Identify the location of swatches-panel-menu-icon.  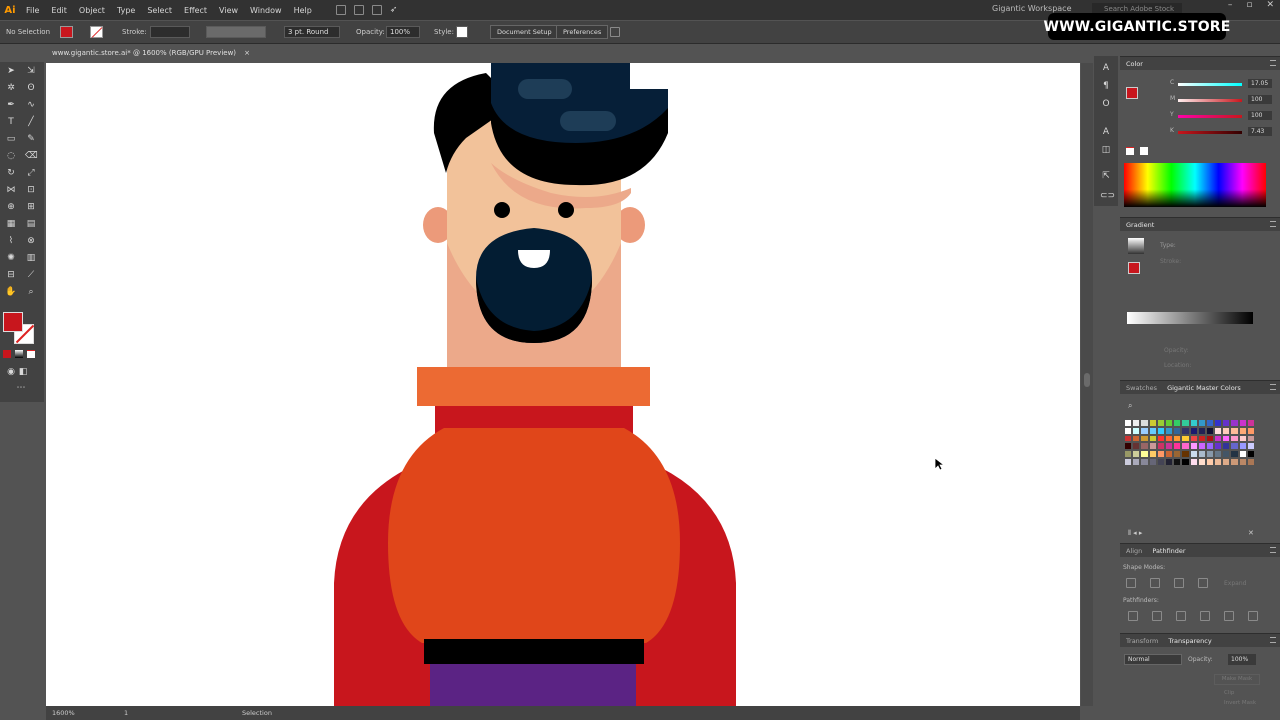
(1273, 387).